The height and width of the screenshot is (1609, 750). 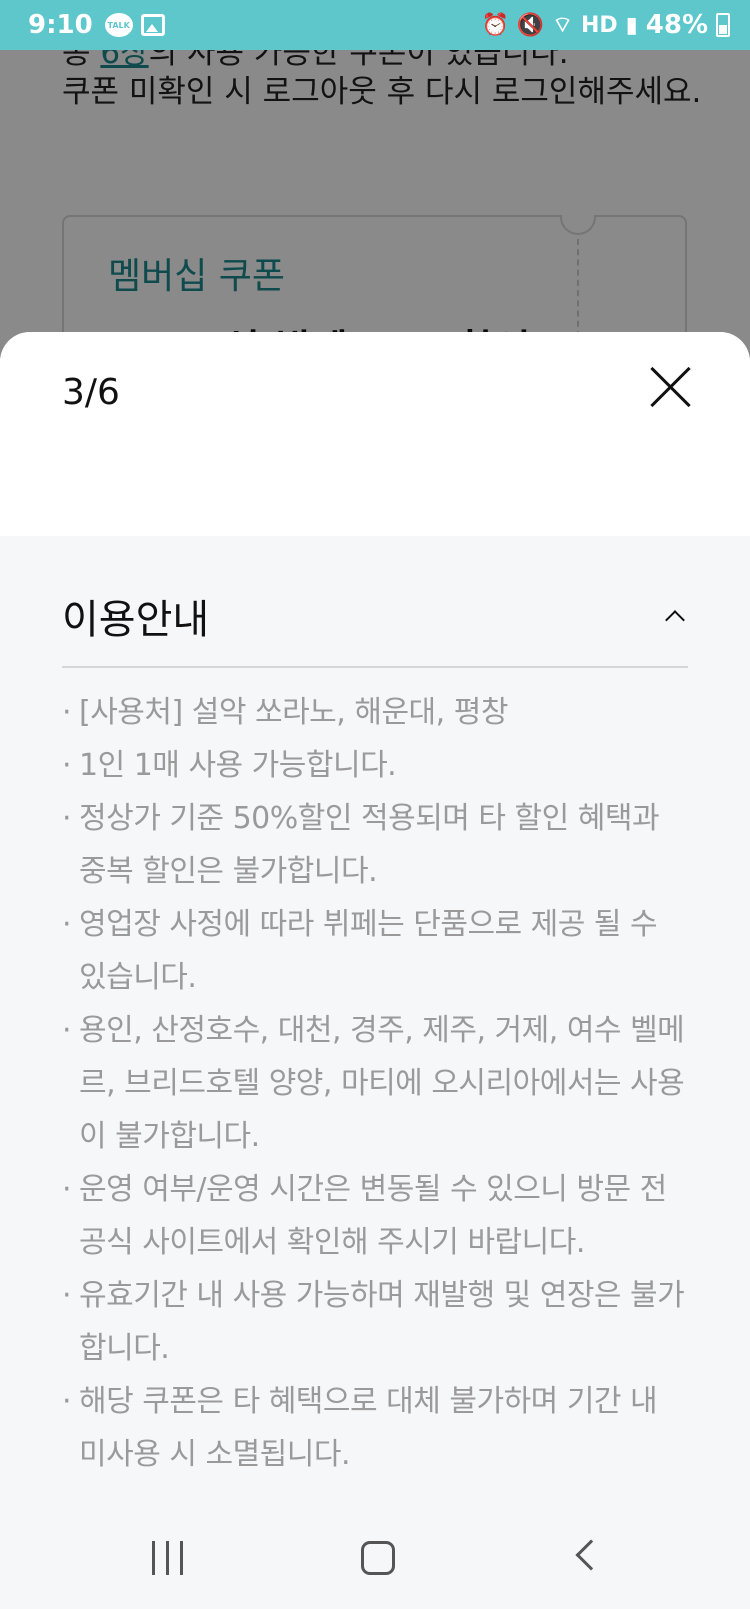 I want to click on status-bar: 9:10 TALK ⏰ 🔇 ⌔ HD ▮ 48%, so click(x=375, y=25).